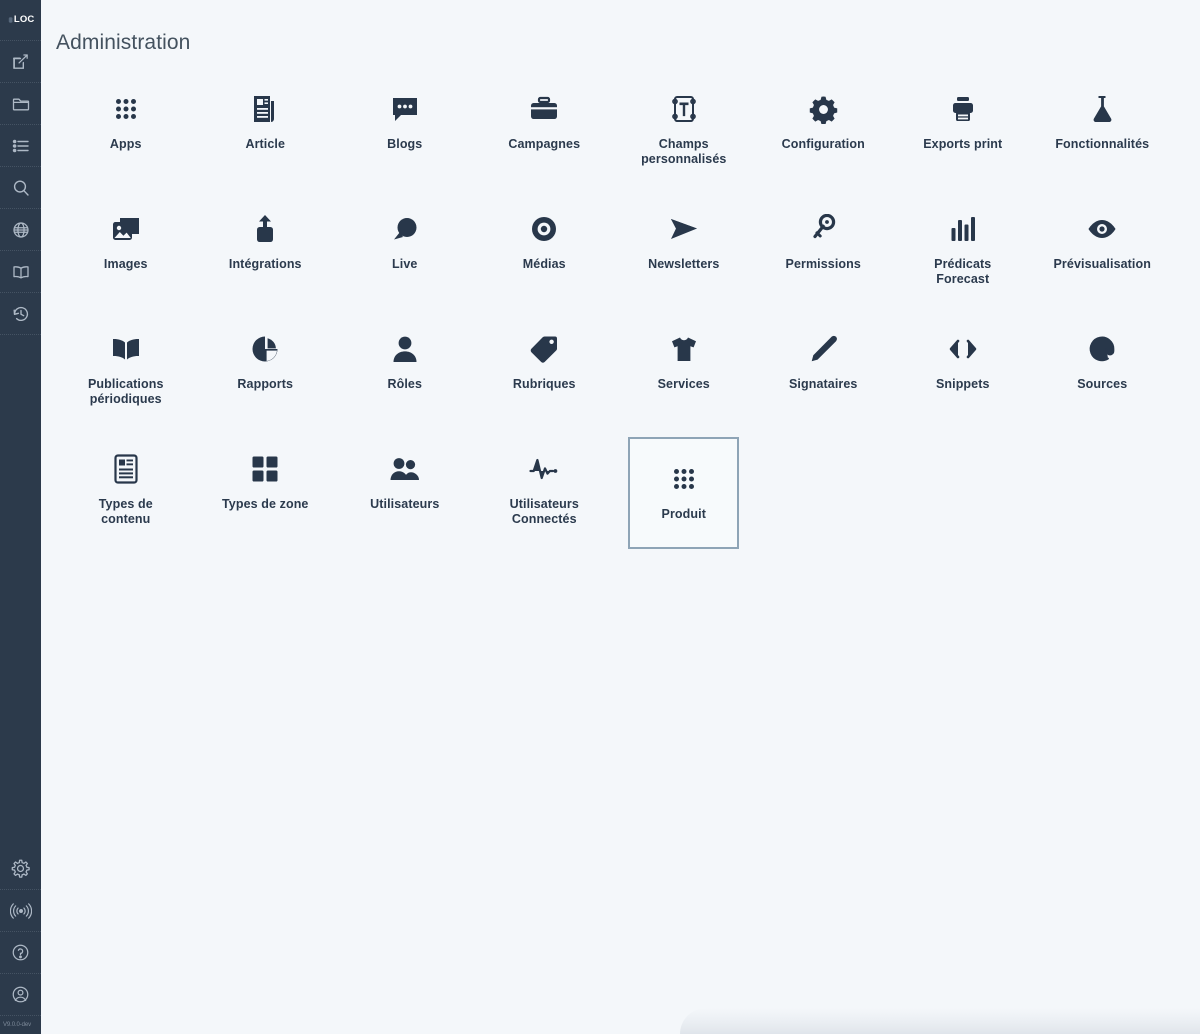 The width and height of the screenshot is (1200, 1034). Describe the element at coordinates (265, 349) in the screenshot. I see `pie-chart-icon` at that location.